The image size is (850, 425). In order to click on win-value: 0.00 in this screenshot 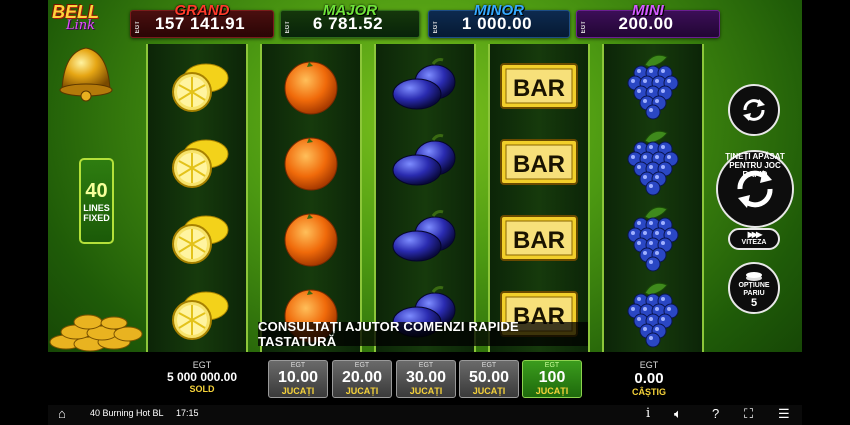, I will do `click(649, 378)`.